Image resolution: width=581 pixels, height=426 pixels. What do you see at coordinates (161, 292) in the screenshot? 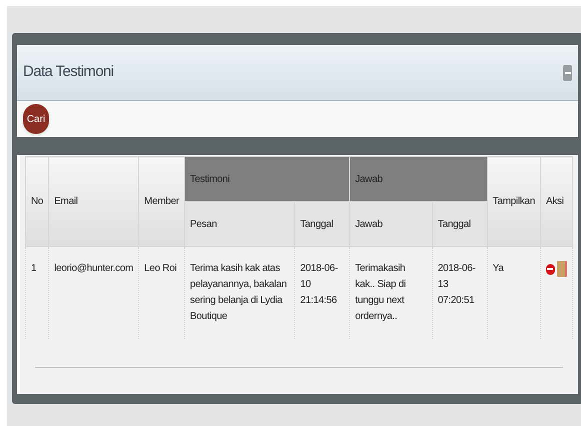
I see `table-cell: Leo Roi` at bounding box center [161, 292].